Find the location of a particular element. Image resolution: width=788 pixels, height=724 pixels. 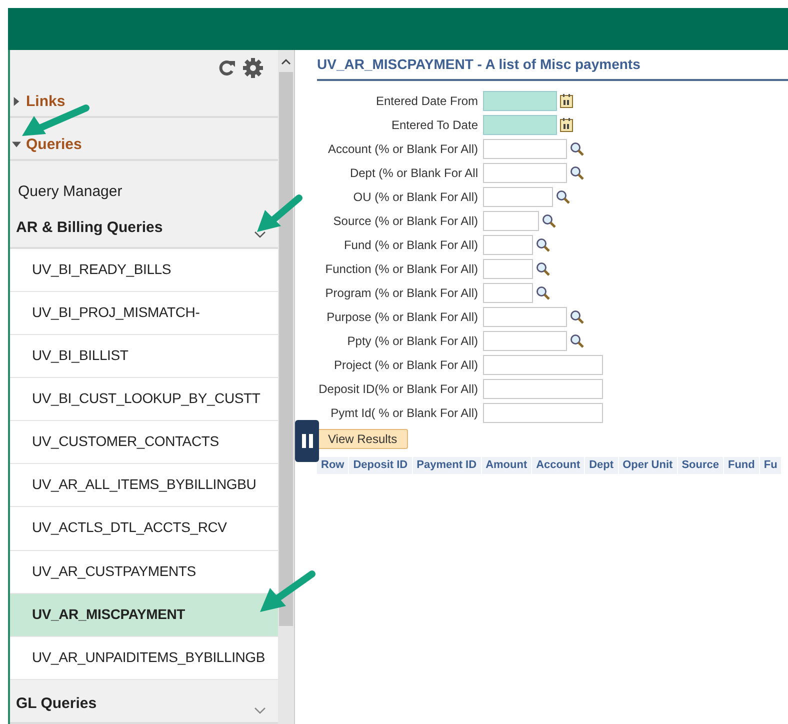

group-title: GL Queries is located at coordinates (56, 703).